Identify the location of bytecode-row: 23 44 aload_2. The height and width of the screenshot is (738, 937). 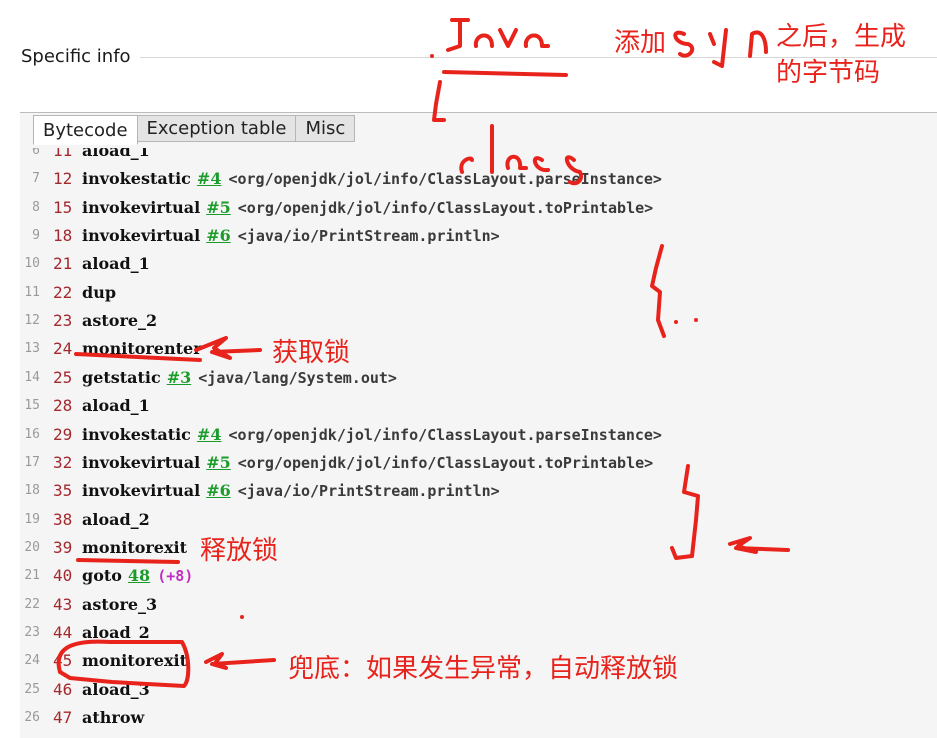
(478, 633).